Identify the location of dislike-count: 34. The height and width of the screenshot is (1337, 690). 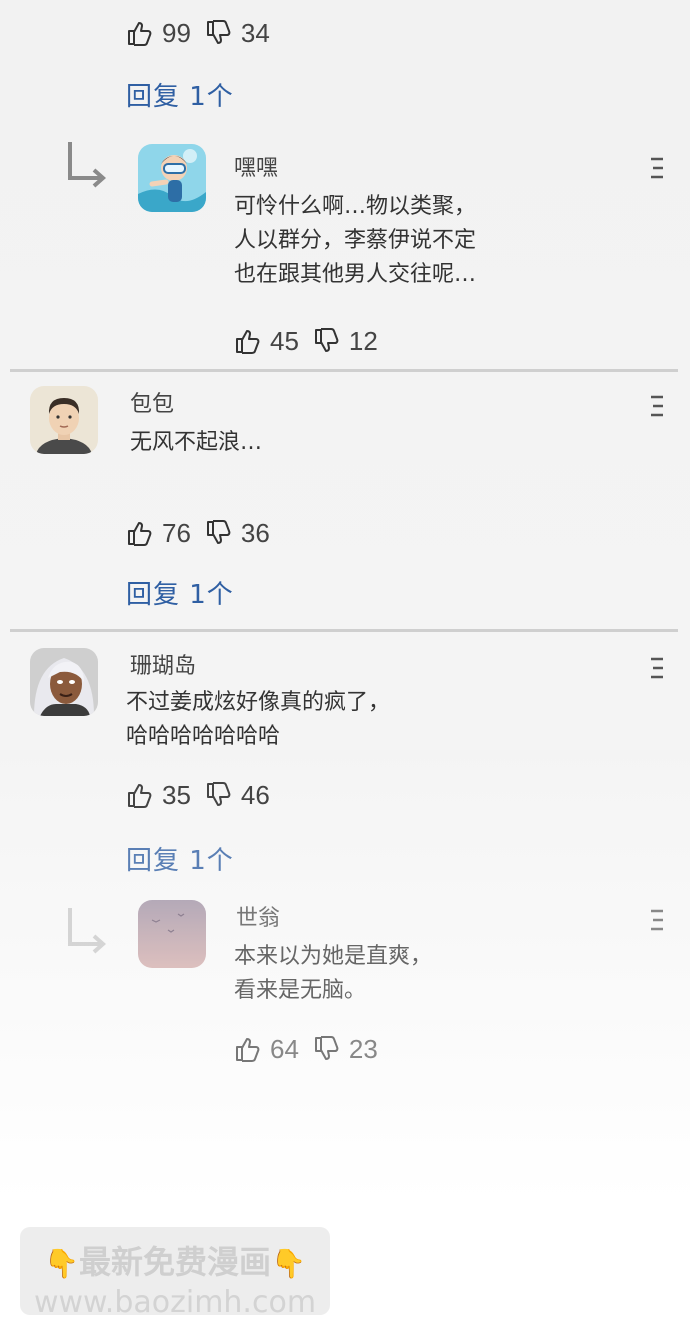
(255, 32).